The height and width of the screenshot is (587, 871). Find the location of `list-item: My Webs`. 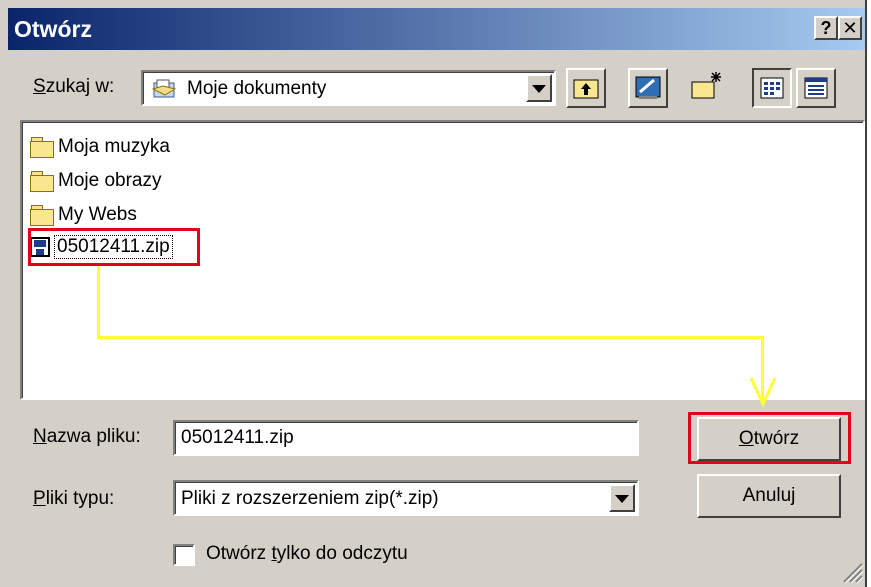

list-item: My Webs is located at coordinates (83, 215).